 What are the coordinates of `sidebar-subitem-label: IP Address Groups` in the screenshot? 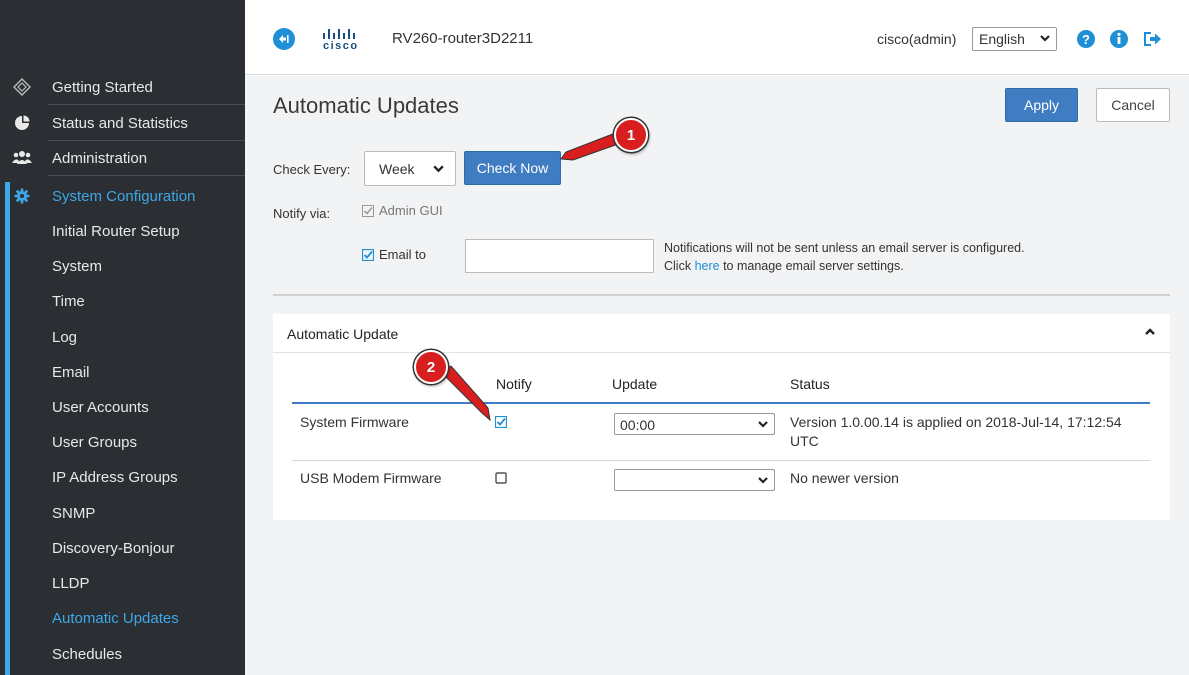 It's located at (115, 477).